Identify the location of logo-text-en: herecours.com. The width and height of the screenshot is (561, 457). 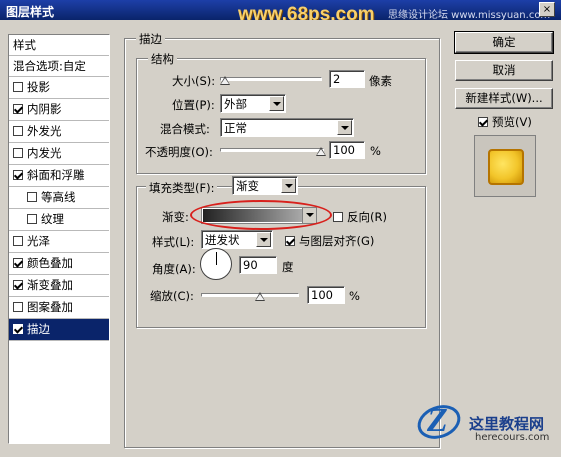
(512, 437).